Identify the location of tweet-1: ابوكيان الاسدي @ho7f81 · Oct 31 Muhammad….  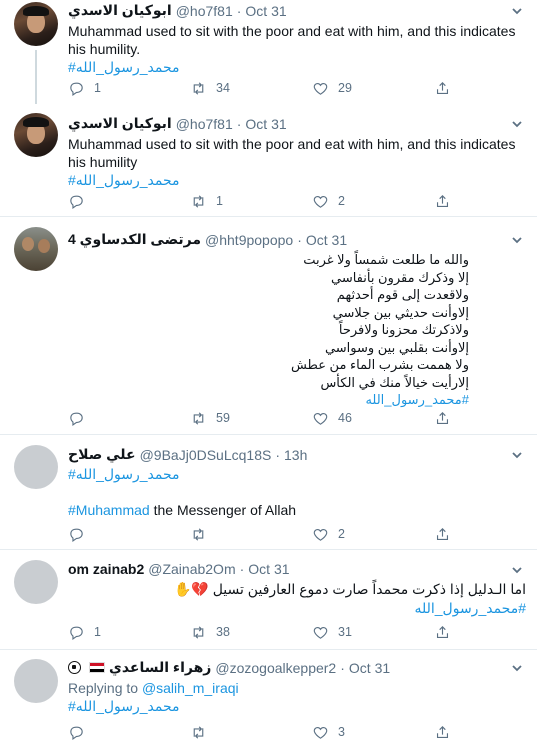
(268, 52).